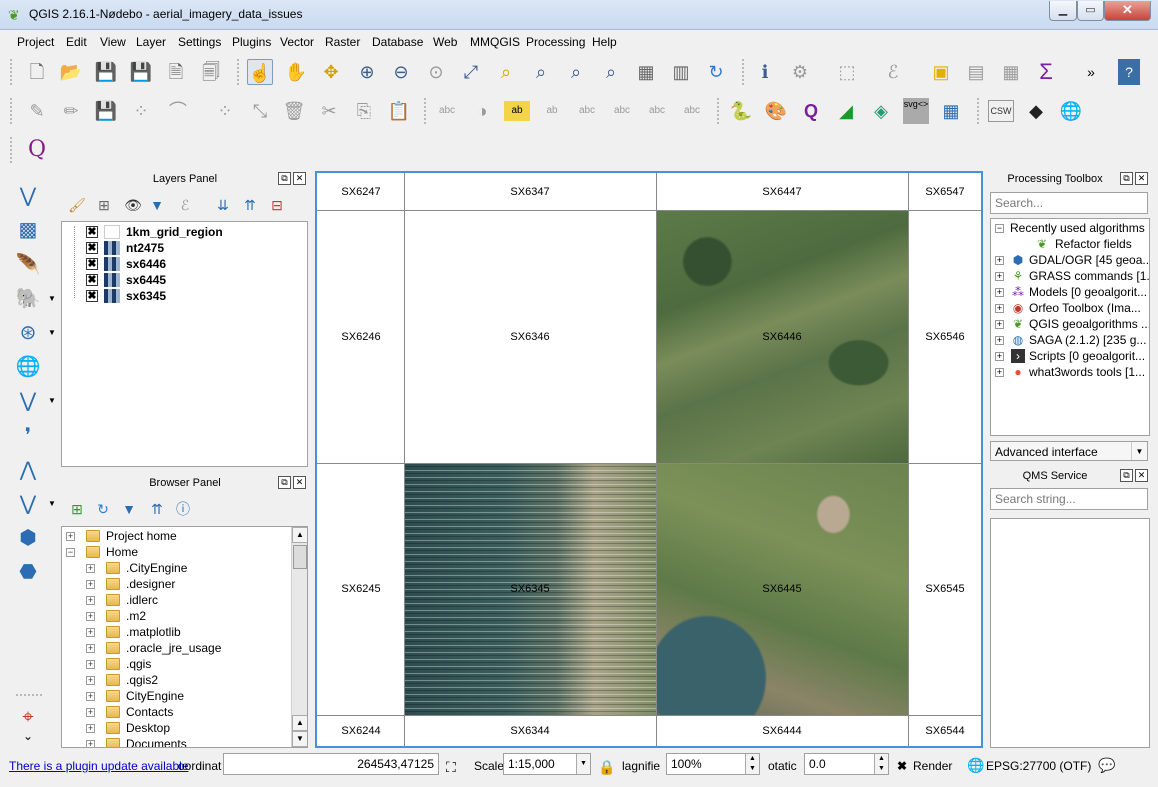 Image resolution: width=1158 pixels, height=787 pixels. Describe the element at coordinates (37, 72) in the screenshot. I see `new-project-icon: 🗋` at that location.